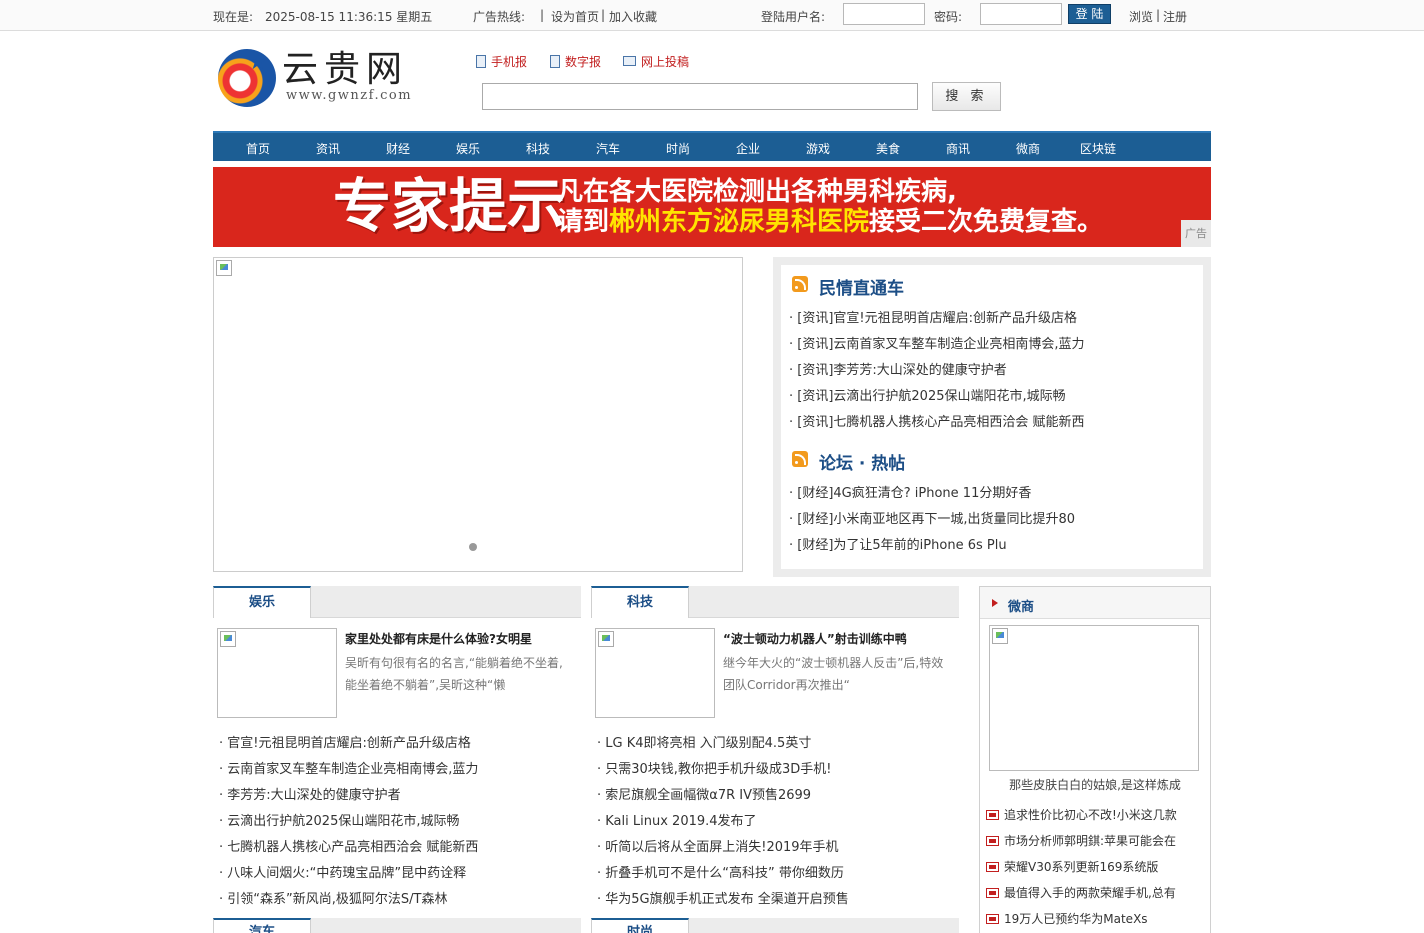 This screenshot has height=933, width=1424. What do you see at coordinates (1094, 698) in the screenshot?
I see `featured-image` at bounding box center [1094, 698].